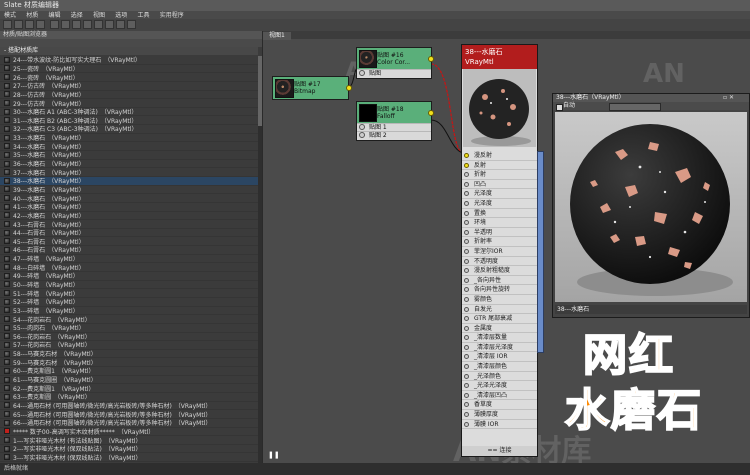 This screenshot has height=475, width=750. I want to click on material-slot: 半透明, so click(499, 233).